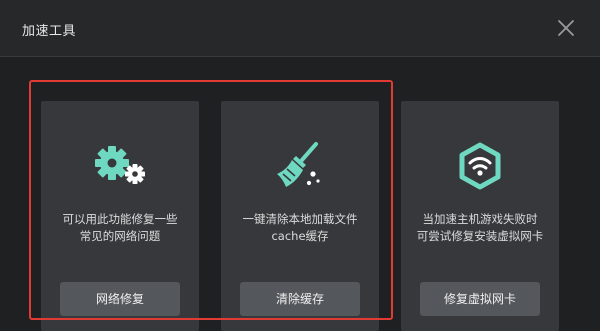  I want to click on wifi-shield-icon, so click(480, 166).